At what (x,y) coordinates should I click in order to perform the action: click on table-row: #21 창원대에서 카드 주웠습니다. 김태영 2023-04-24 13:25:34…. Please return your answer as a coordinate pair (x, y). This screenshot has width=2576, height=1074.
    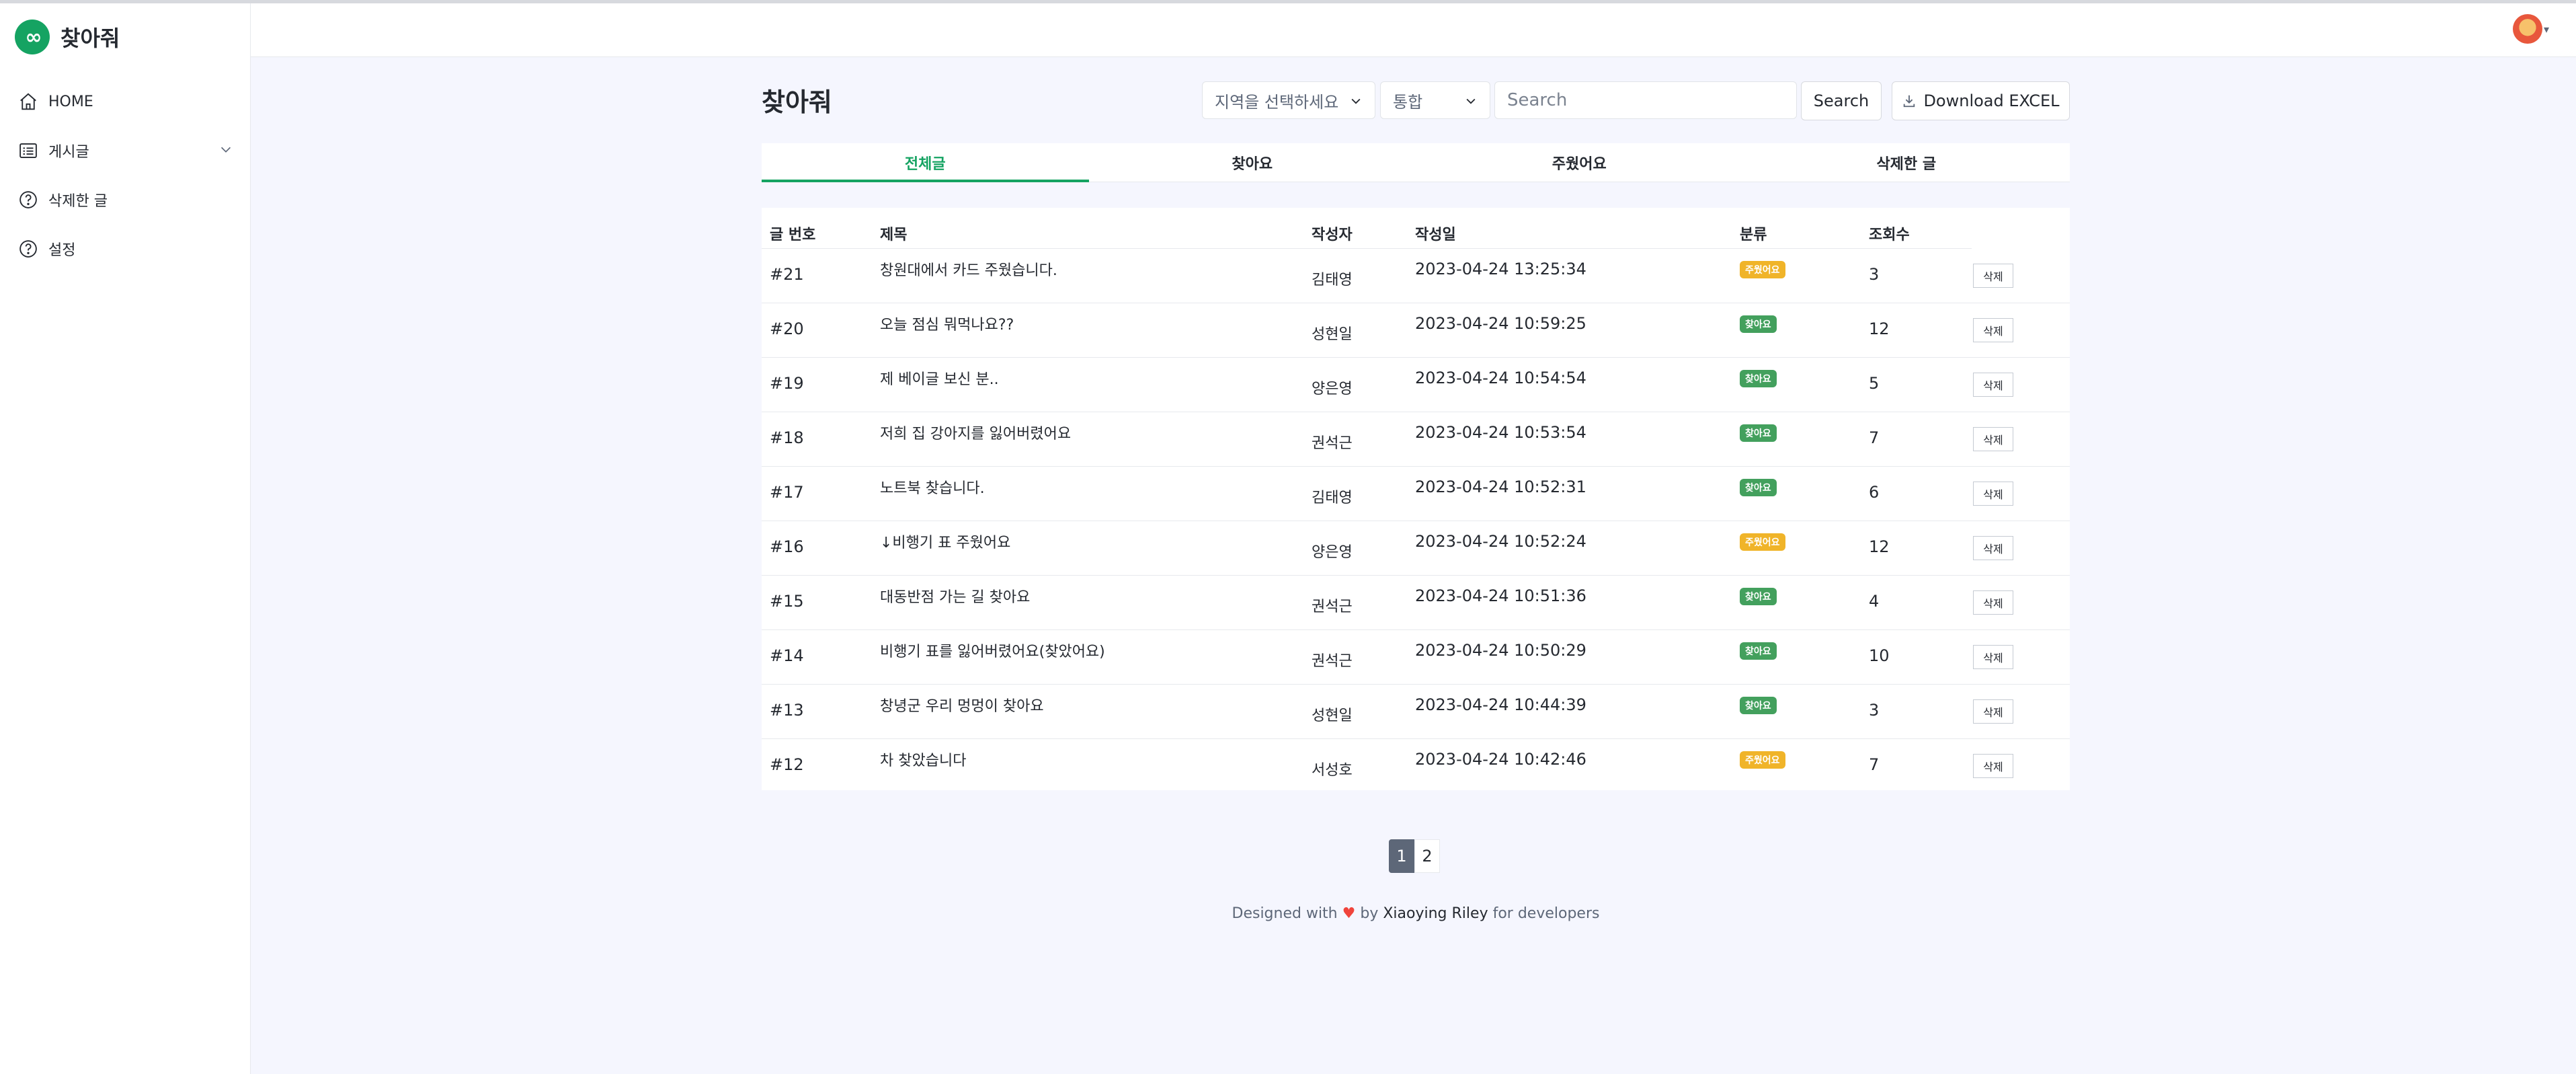
    Looking at the image, I should click on (1416, 276).